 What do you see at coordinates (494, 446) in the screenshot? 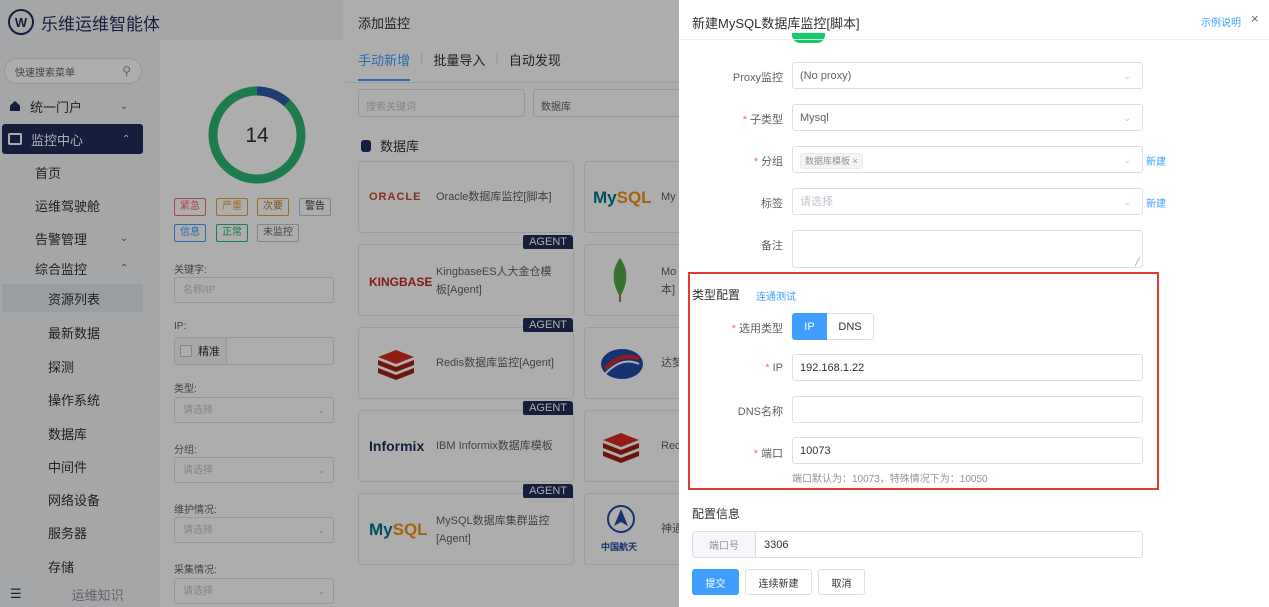
I see `template-name: IBM Informix数据库模板` at bounding box center [494, 446].